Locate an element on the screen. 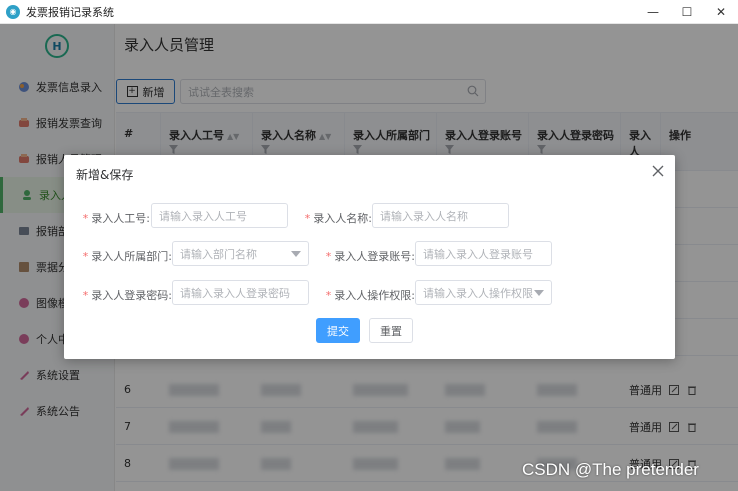 The width and height of the screenshot is (738, 491). account-label: * 录入人登录账号: is located at coordinates (370, 256).